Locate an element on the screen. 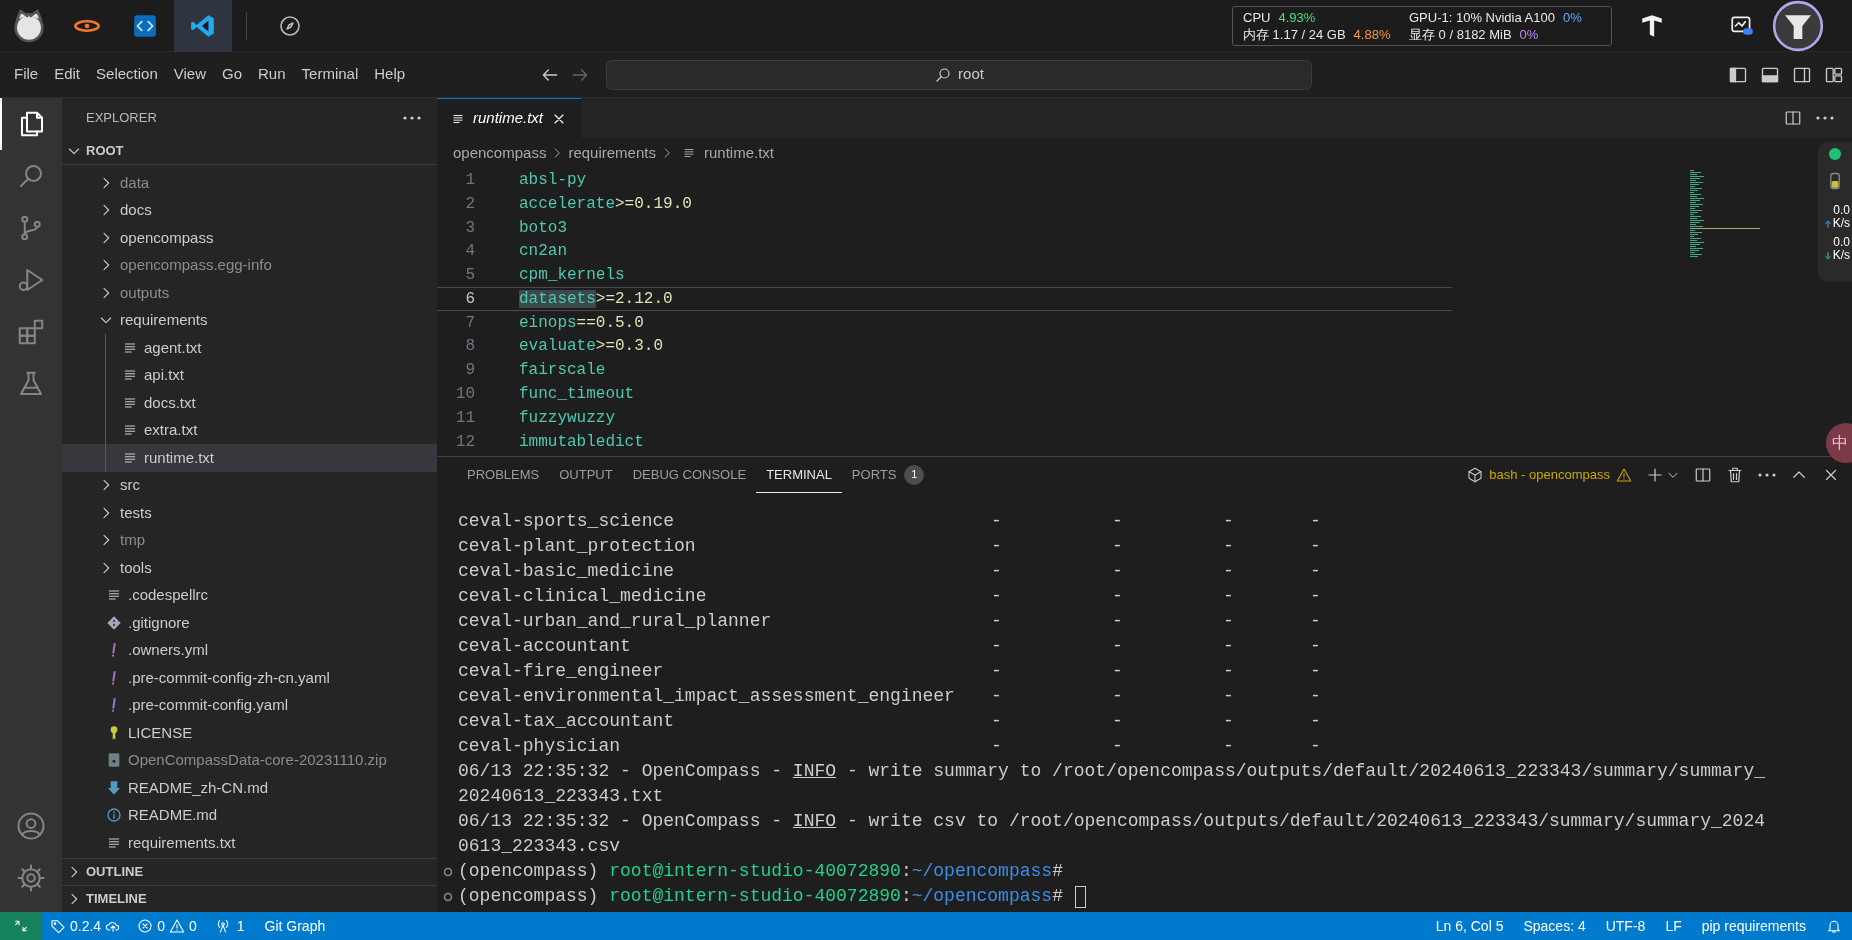 The height and width of the screenshot is (940, 1852). panel-tab: PROBLEMS is located at coordinates (503, 475).